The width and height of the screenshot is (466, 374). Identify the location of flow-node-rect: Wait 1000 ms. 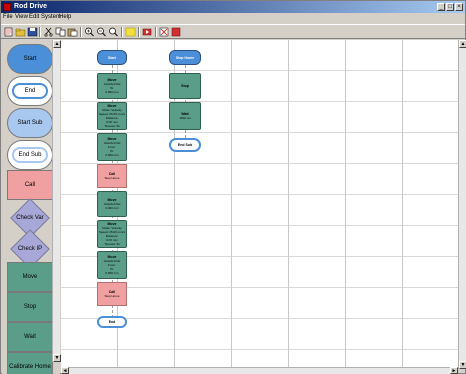
(185, 116).